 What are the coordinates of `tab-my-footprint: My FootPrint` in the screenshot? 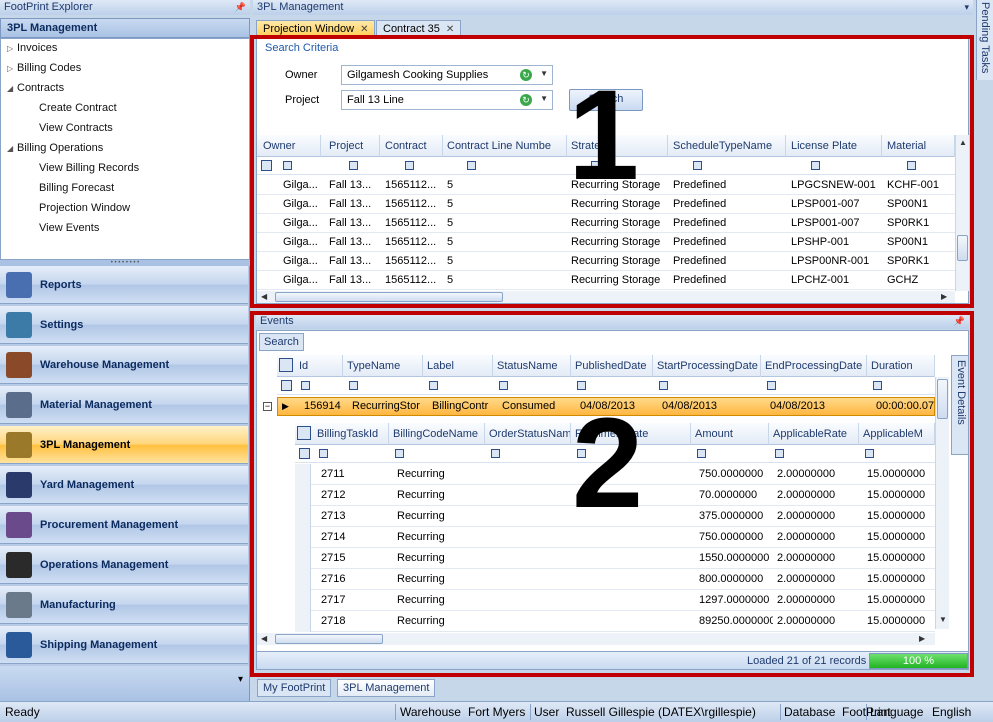 It's located at (294, 688).